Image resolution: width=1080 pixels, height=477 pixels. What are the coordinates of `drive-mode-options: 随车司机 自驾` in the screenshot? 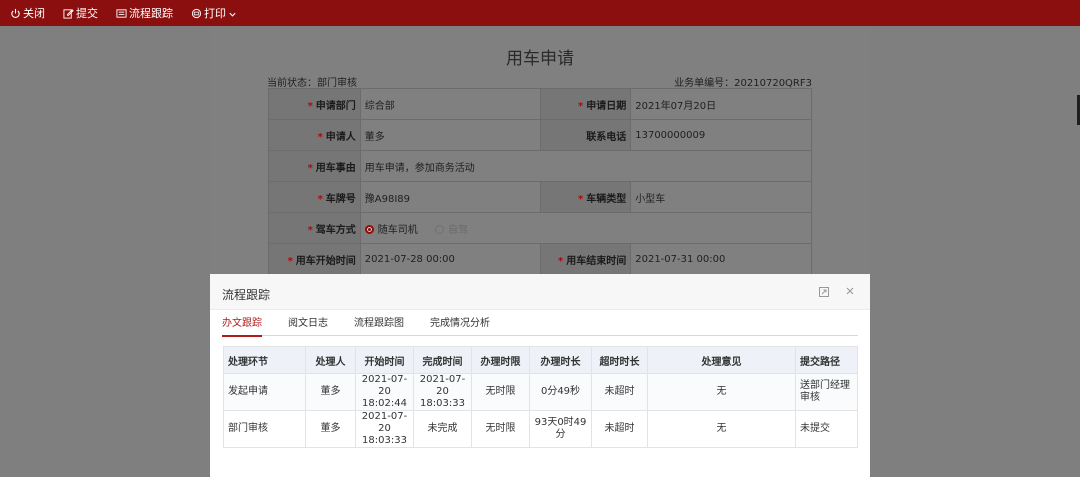 It's located at (586, 228).